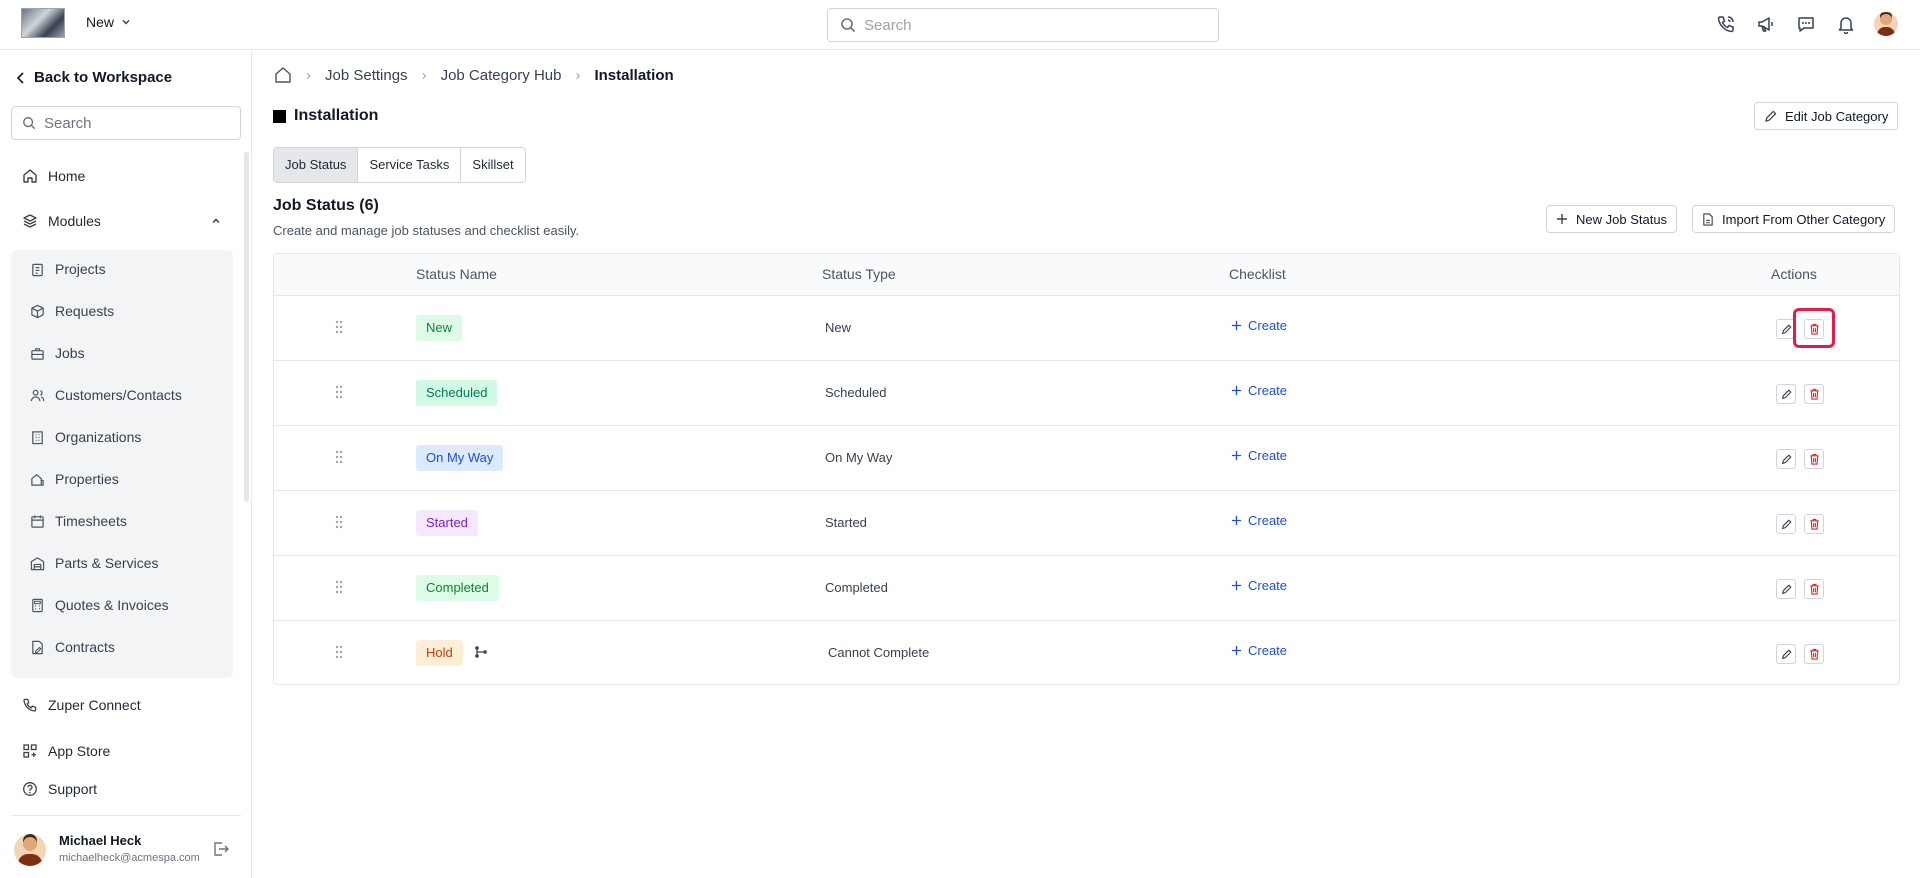  What do you see at coordinates (122, 221) in the screenshot?
I see `sidebar-item-modules: Modules` at bounding box center [122, 221].